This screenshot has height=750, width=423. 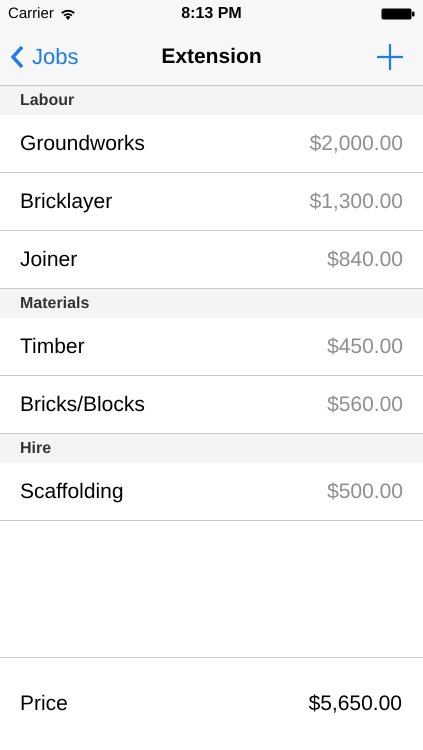 What do you see at coordinates (47, 100) in the screenshot?
I see `section-header: Labour` at bounding box center [47, 100].